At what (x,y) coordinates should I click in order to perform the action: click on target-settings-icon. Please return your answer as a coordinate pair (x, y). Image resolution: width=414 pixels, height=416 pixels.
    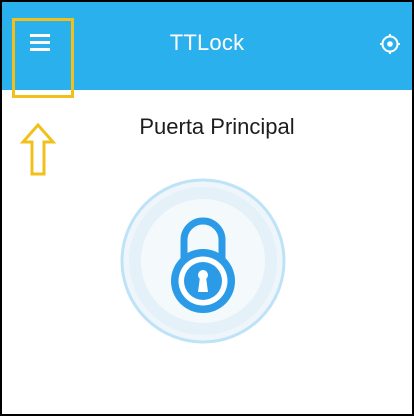
    Looking at the image, I should click on (390, 44).